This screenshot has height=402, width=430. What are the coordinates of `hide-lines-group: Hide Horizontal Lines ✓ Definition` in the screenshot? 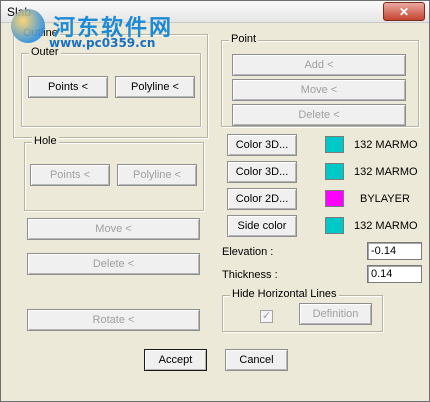 It's located at (302, 310).